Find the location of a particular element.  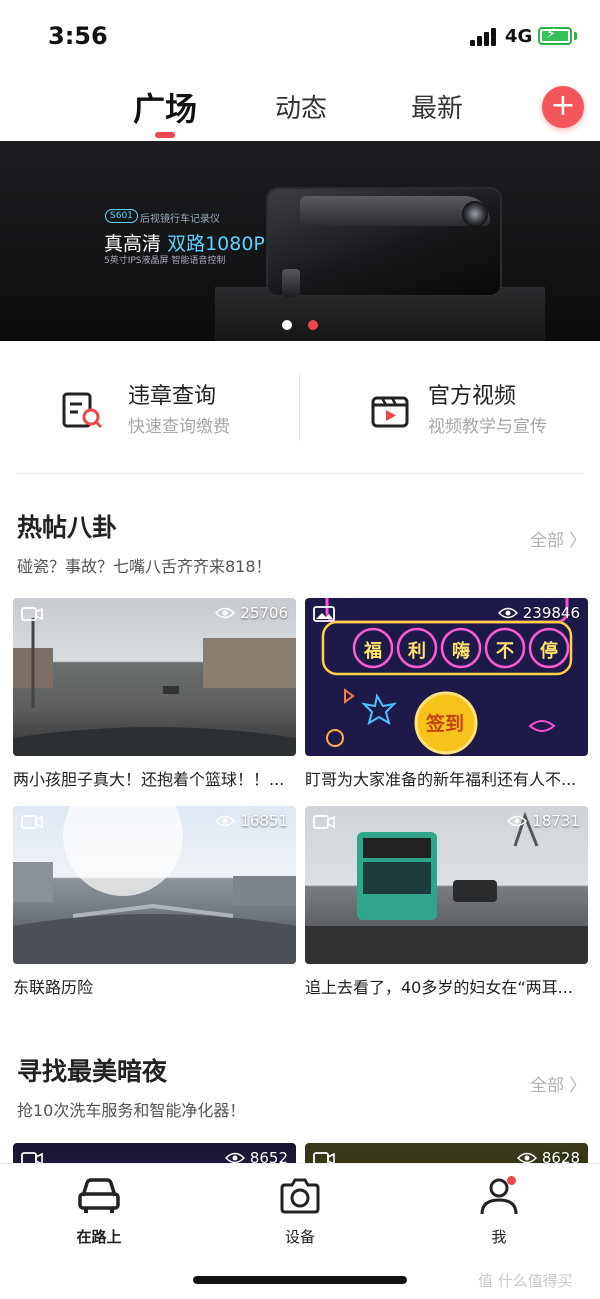

post-thumbnail: 福 利 嗨 不 停 签到 239846 is located at coordinates (446, 677).